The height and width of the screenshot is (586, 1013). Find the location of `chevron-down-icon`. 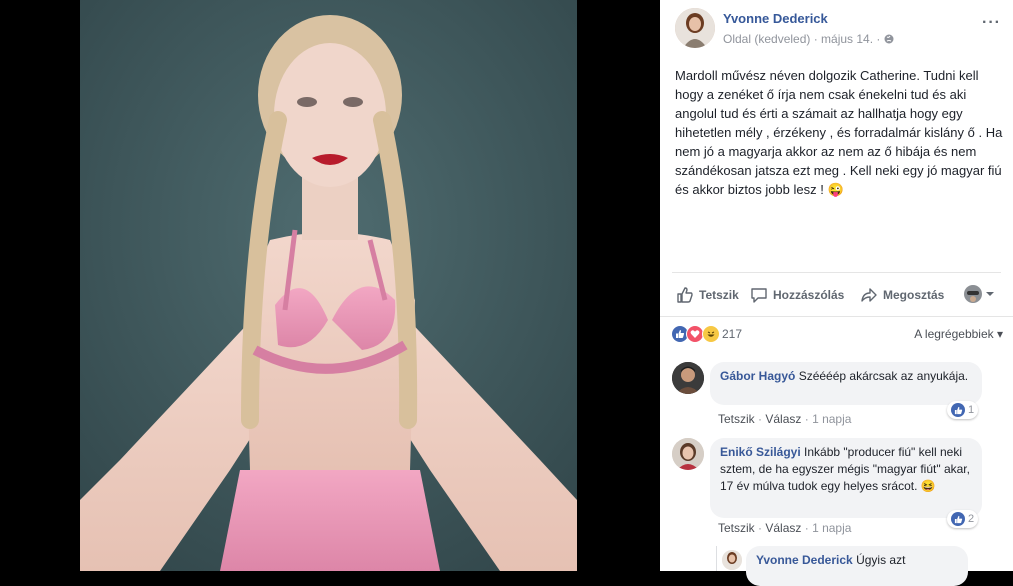

chevron-down-icon is located at coordinates (990, 294).